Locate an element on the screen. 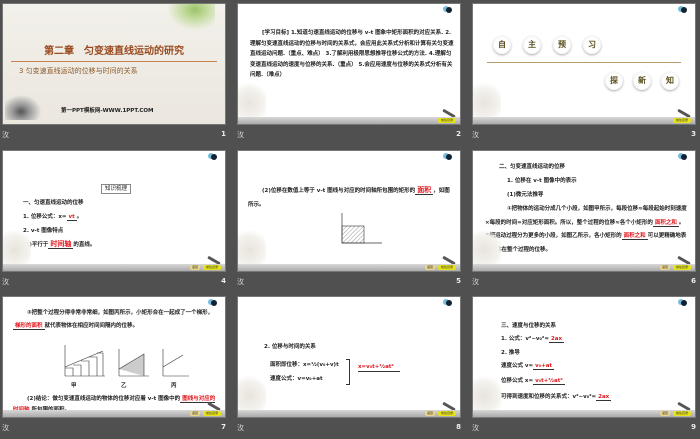 The image size is (700, 439). ink-flower-decoration is located at coordinates (25, 106).